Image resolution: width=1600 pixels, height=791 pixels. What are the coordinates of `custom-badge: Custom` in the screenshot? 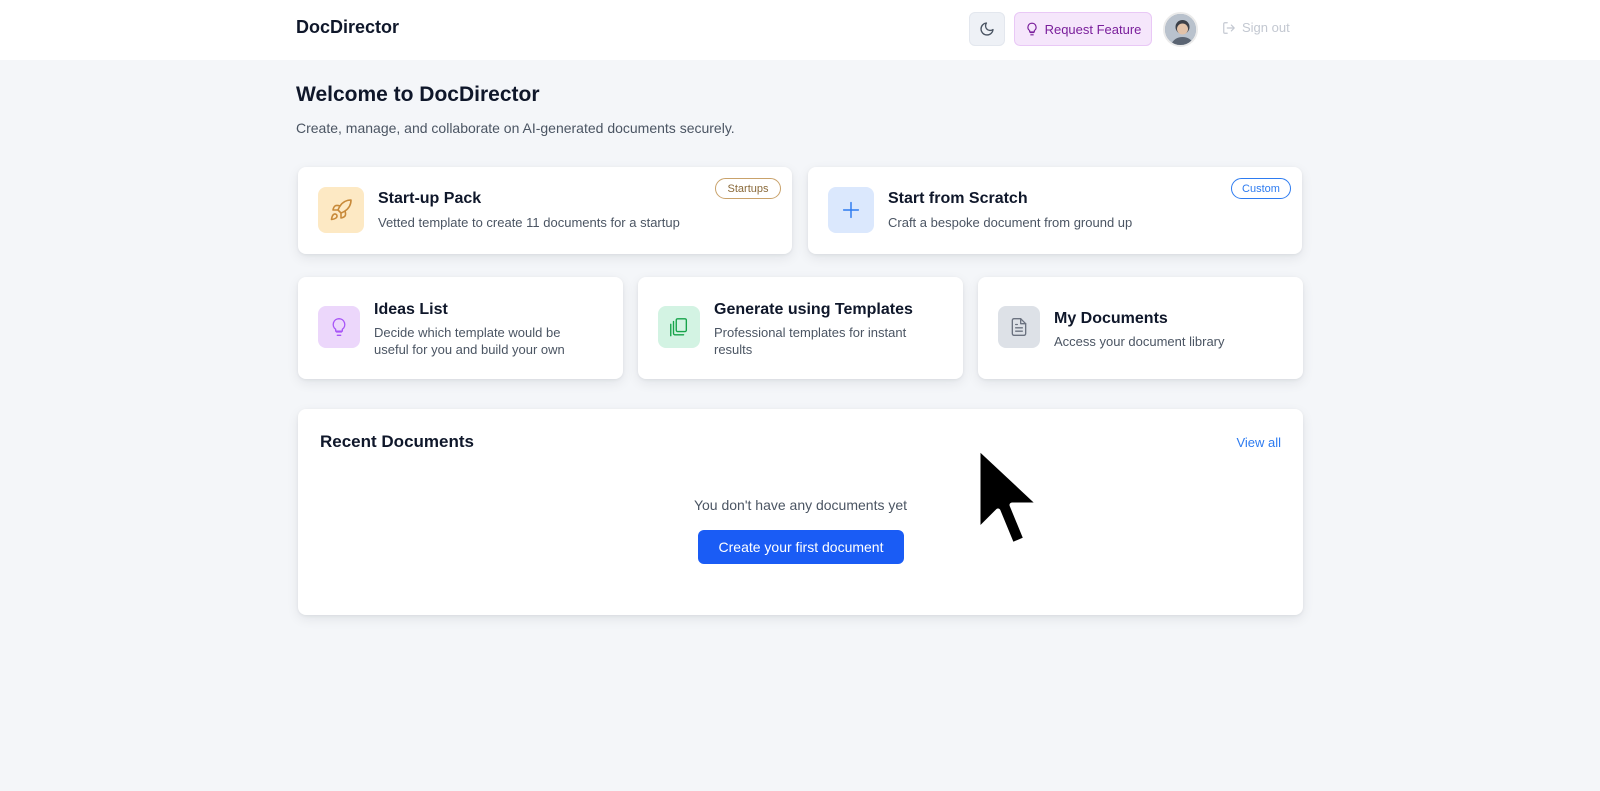 It's located at (1261, 188).